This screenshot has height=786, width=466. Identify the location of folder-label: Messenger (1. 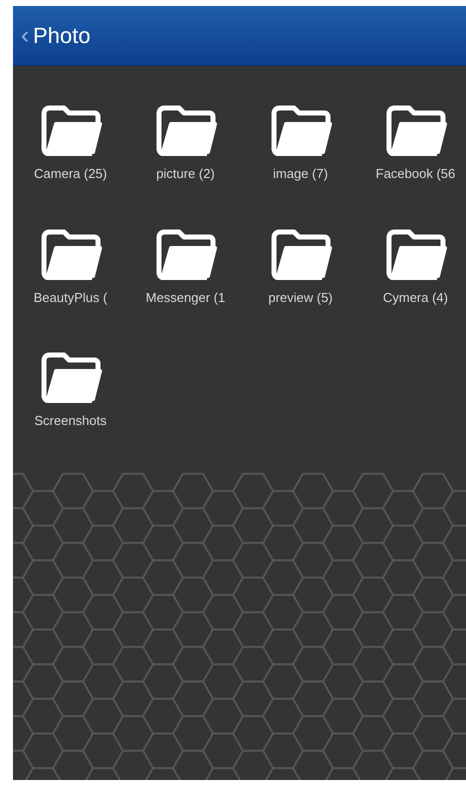
(186, 297).